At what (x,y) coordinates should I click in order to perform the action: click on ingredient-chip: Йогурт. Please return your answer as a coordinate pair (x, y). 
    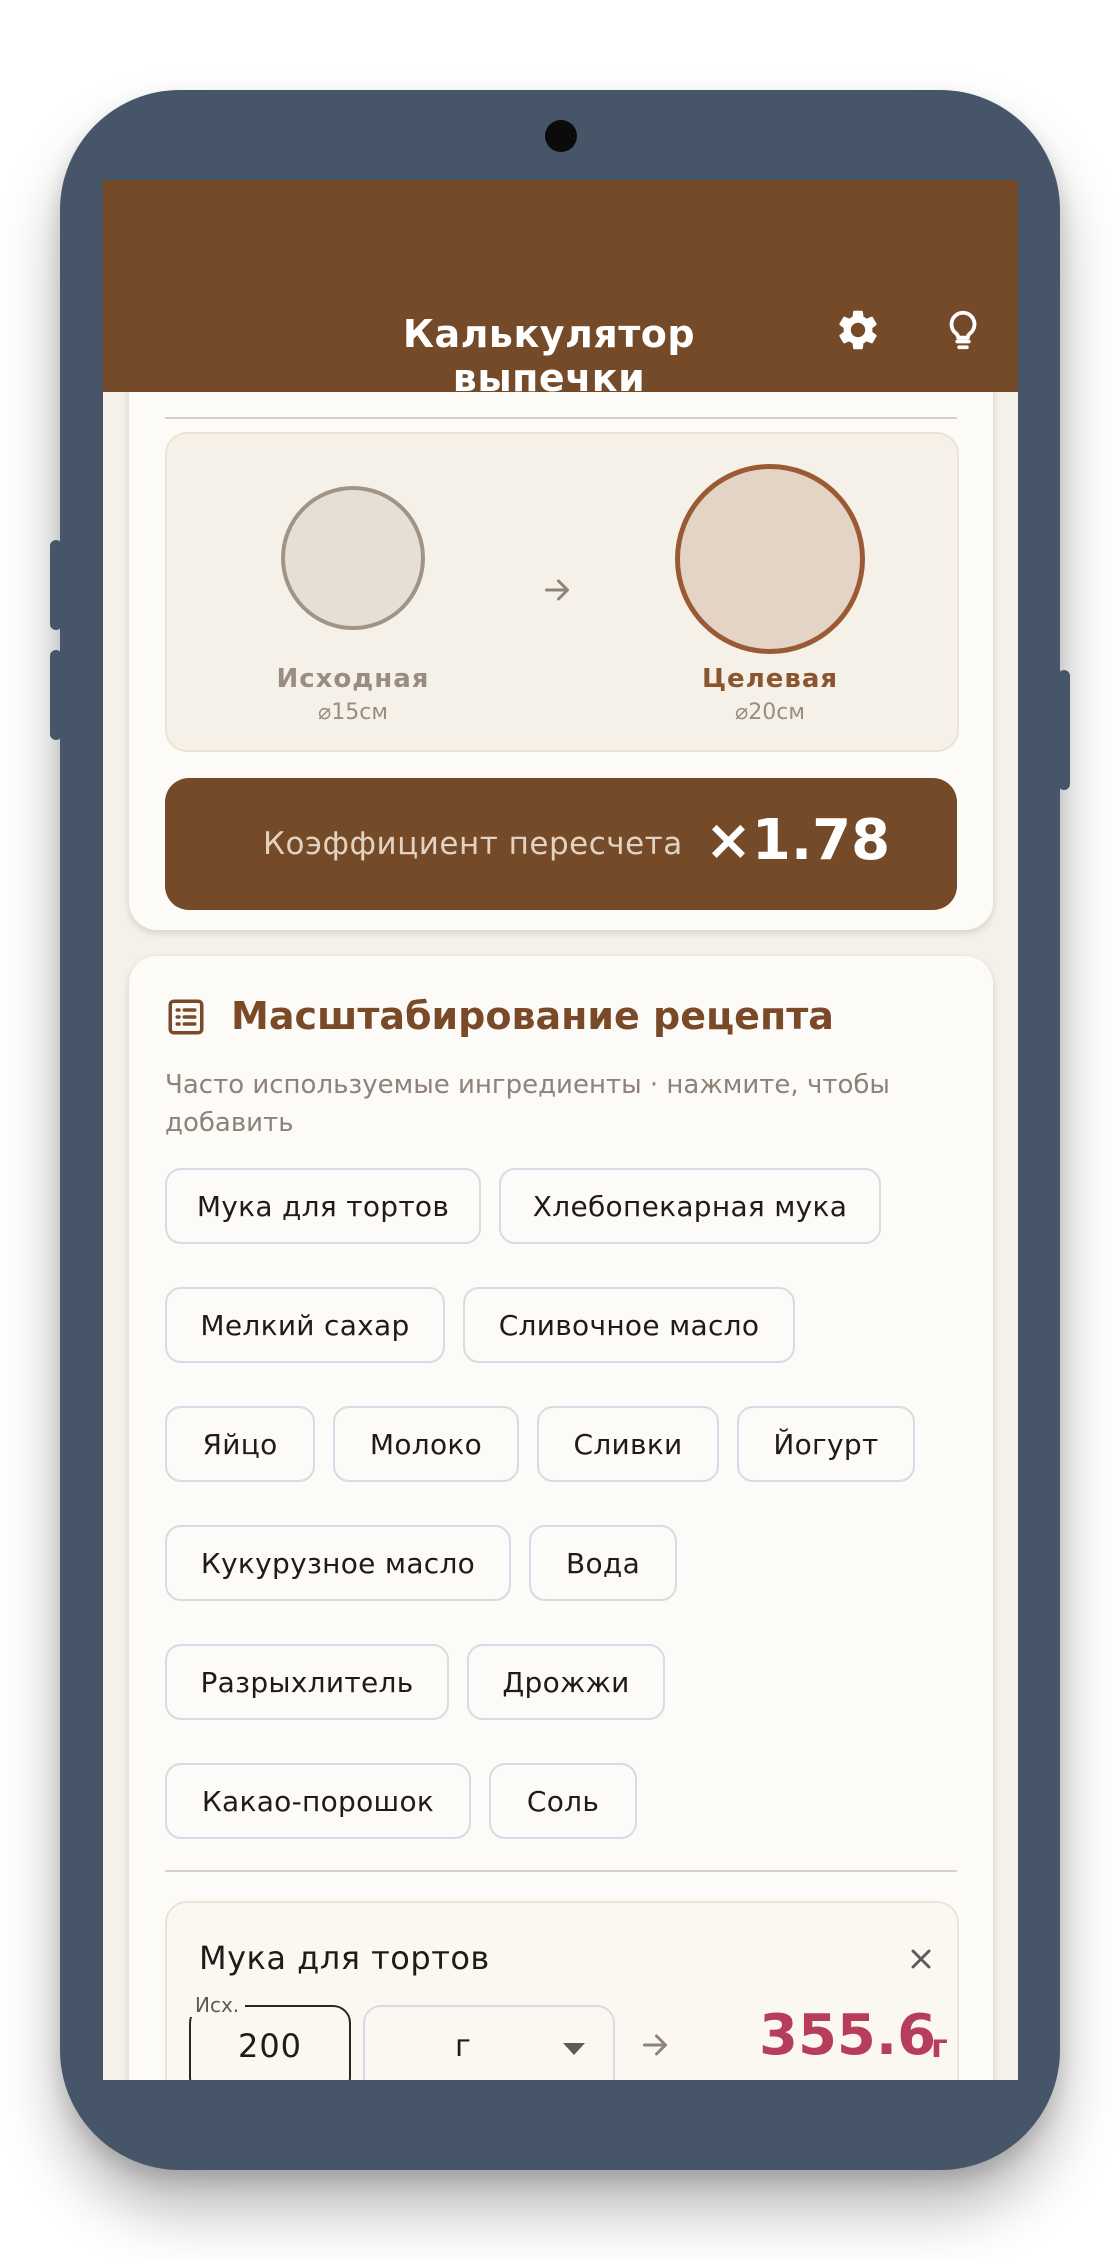
    Looking at the image, I should click on (826, 1444).